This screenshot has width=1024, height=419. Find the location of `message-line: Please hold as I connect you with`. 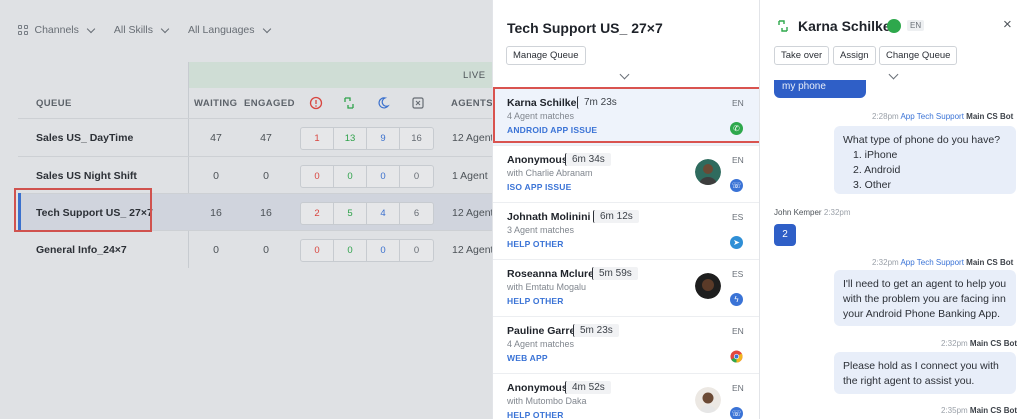

message-line: Please hold as I connect you with is located at coordinates (921, 366).